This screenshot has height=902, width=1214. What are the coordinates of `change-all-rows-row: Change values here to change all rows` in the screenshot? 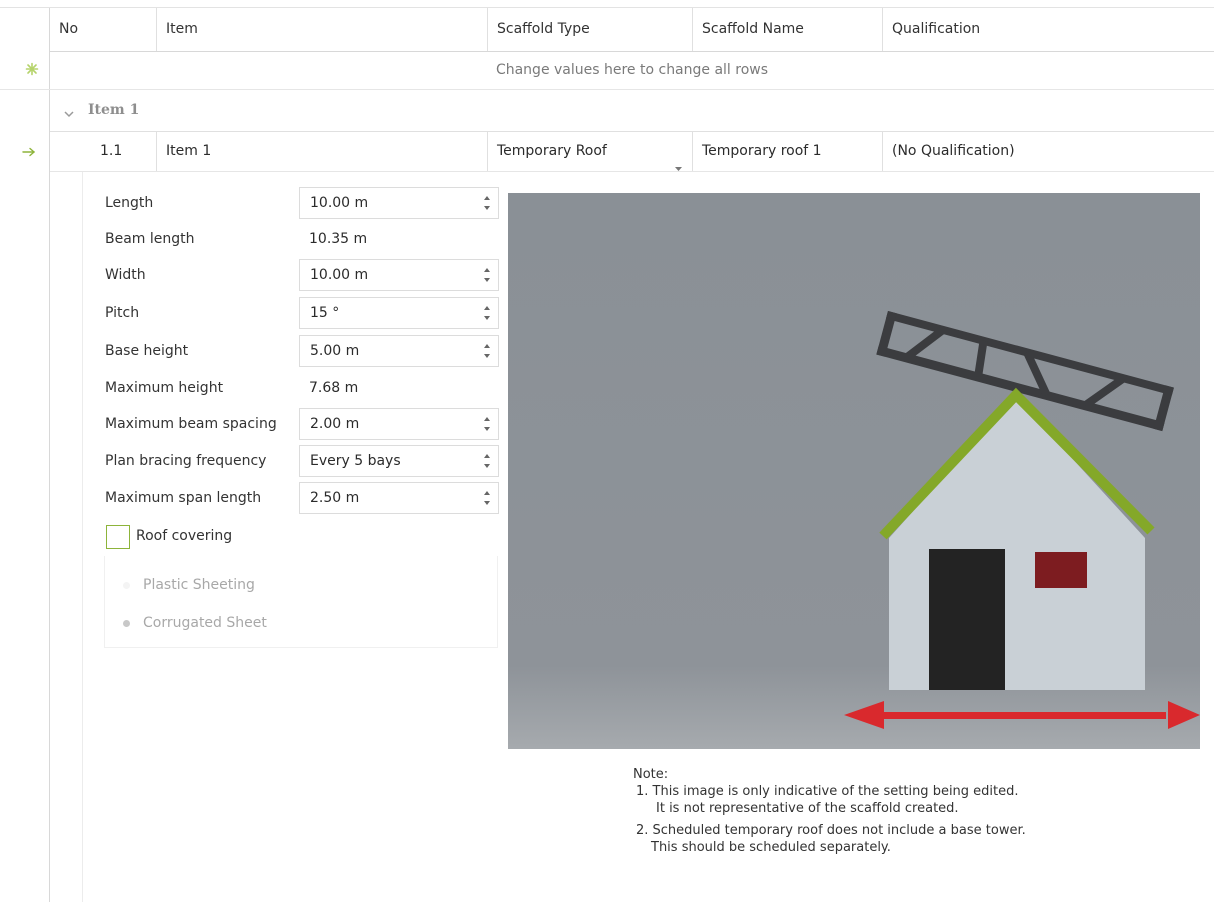 It's located at (607, 71).